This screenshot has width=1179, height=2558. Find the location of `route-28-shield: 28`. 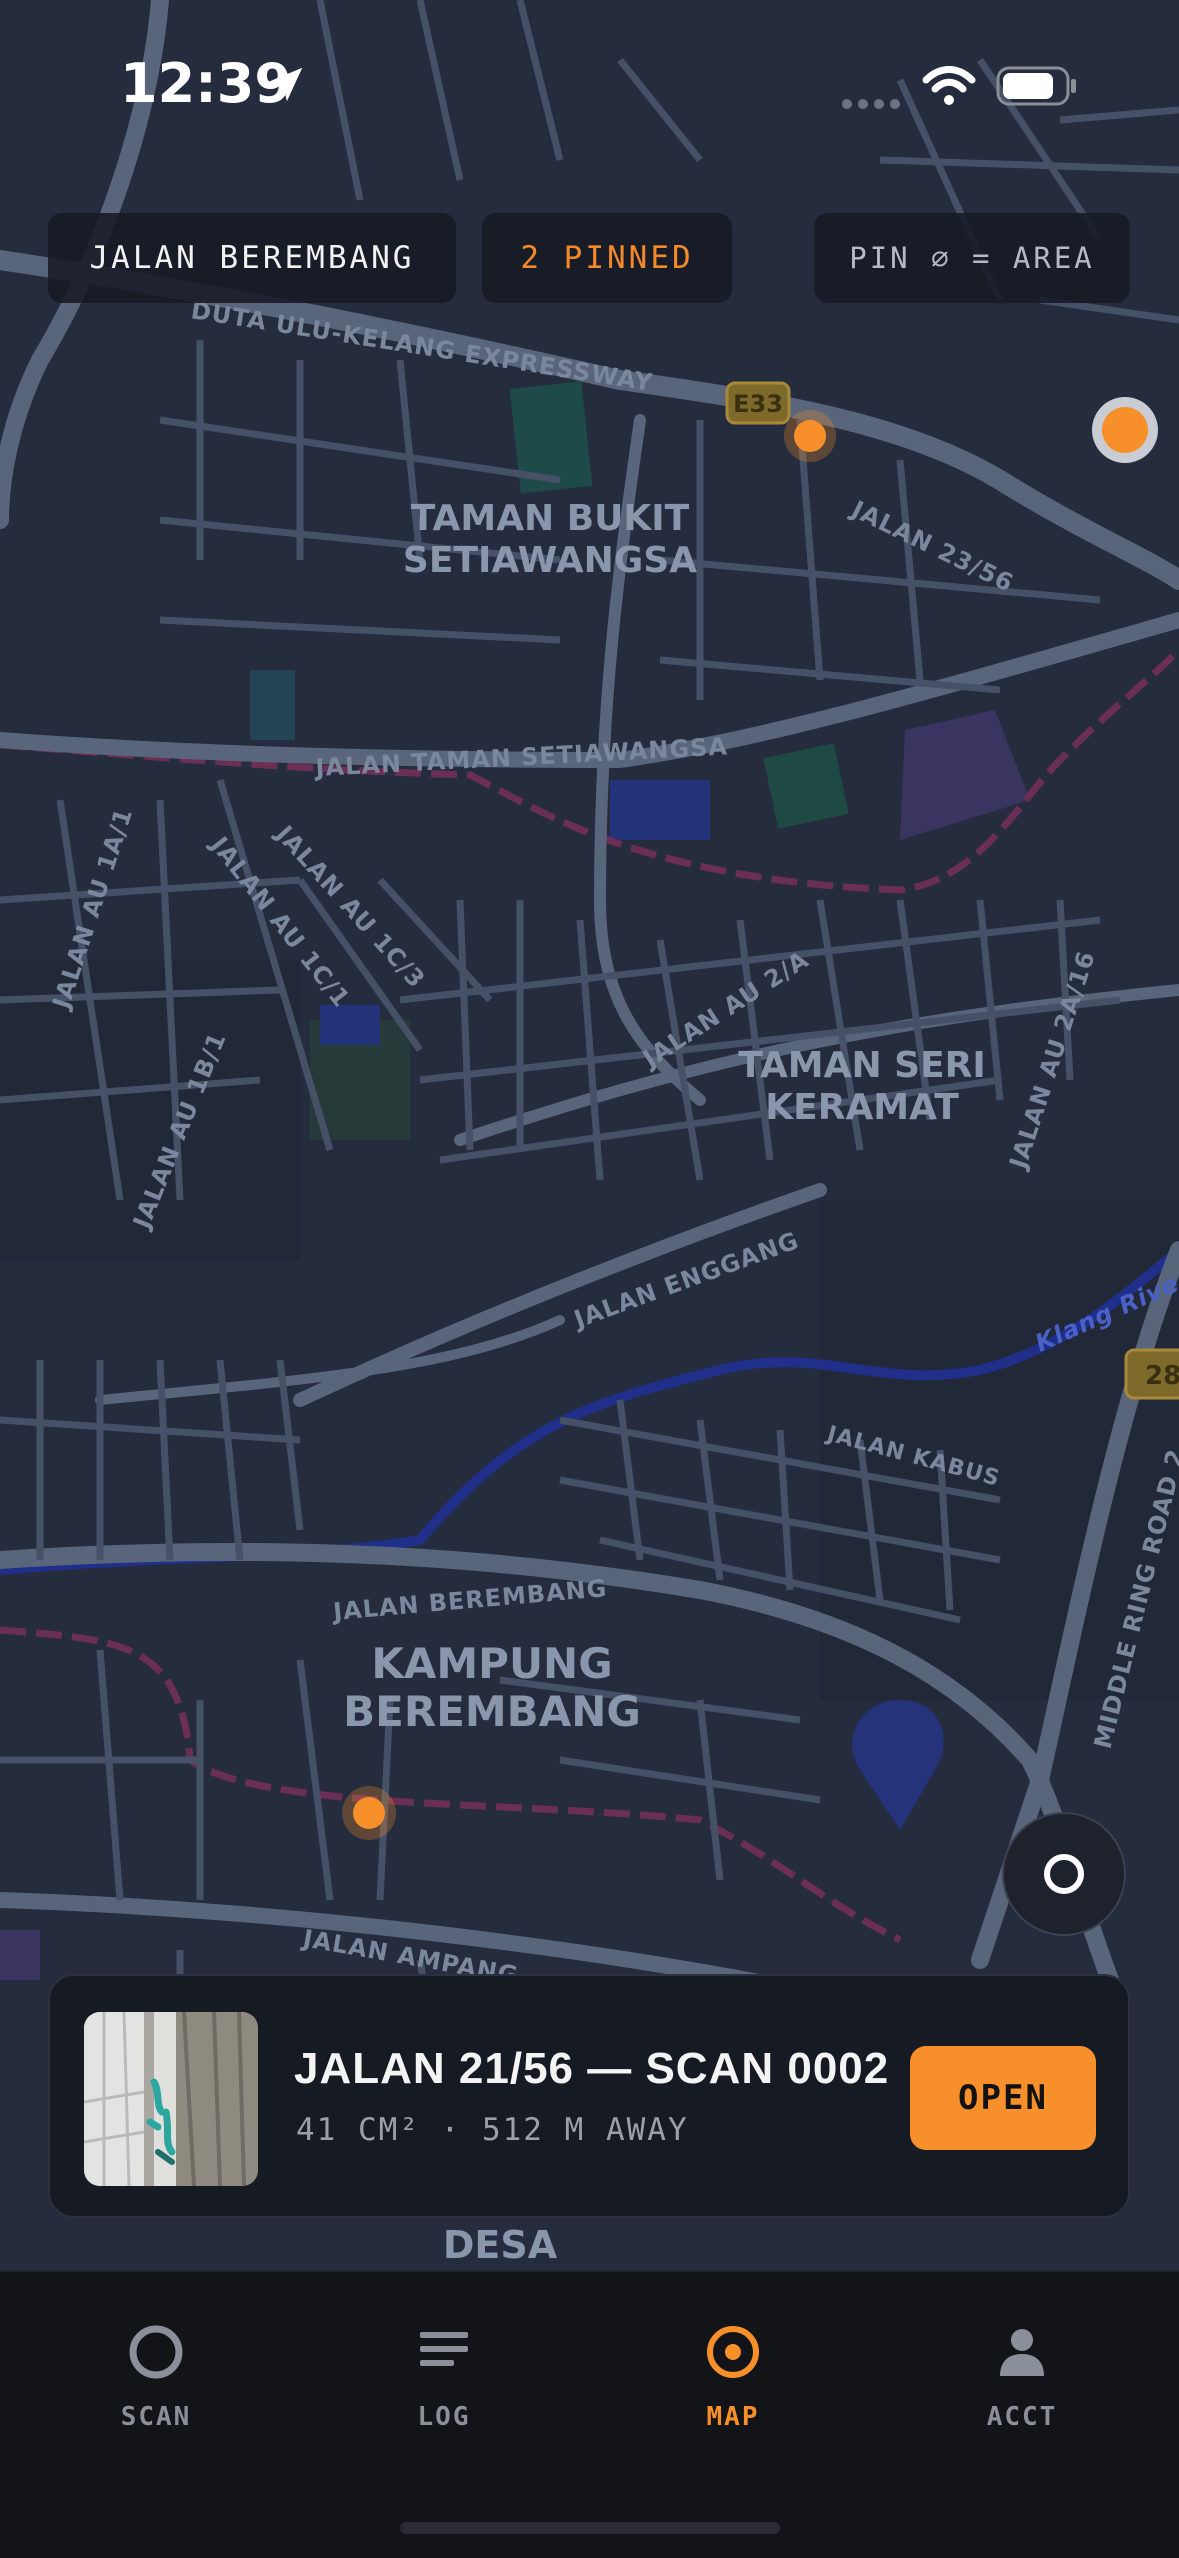

route-28-shield: 28 is located at coordinates (1162, 1376).